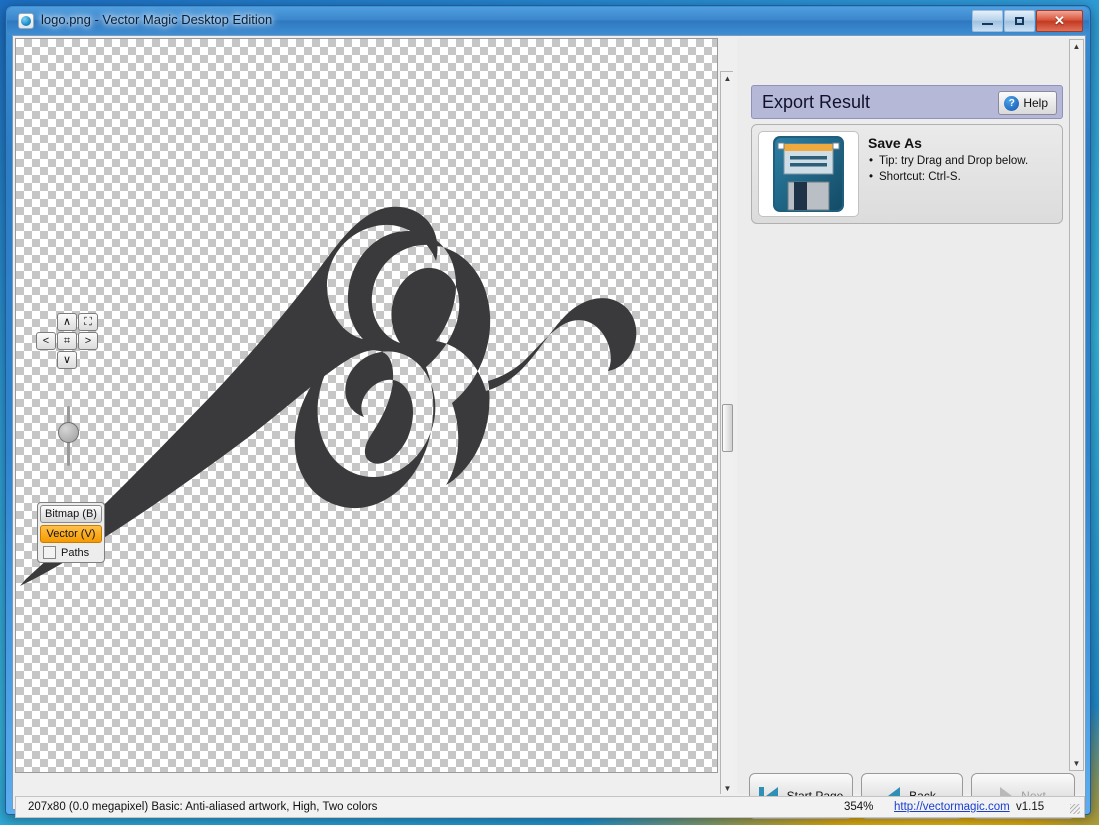  What do you see at coordinates (987, 21) in the screenshot?
I see `minimize-button` at bounding box center [987, 21].